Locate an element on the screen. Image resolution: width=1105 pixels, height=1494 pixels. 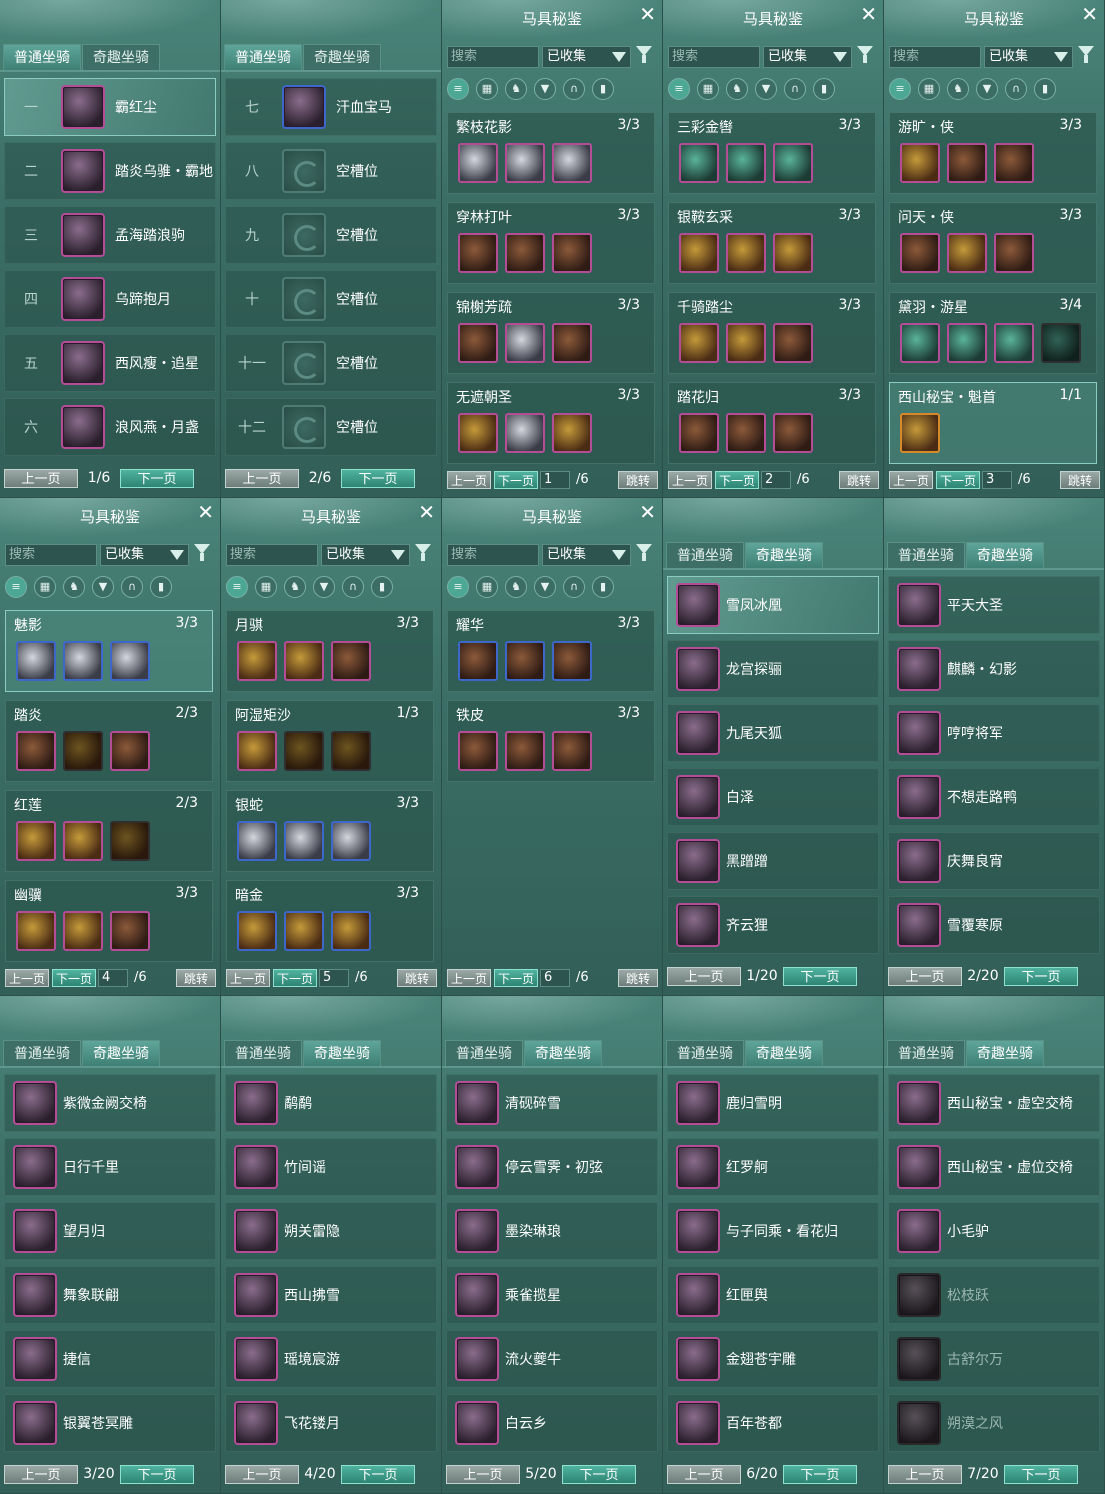
mount-row: 十二 空槽位 is located at coordinates (331, 427).